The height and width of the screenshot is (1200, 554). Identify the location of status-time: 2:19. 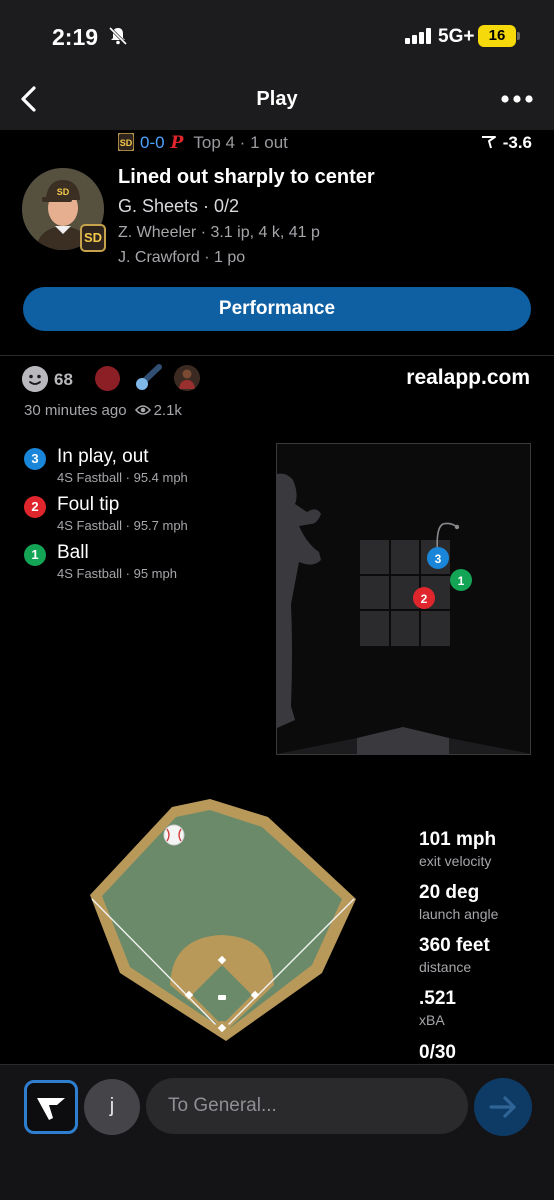
(75, 37).